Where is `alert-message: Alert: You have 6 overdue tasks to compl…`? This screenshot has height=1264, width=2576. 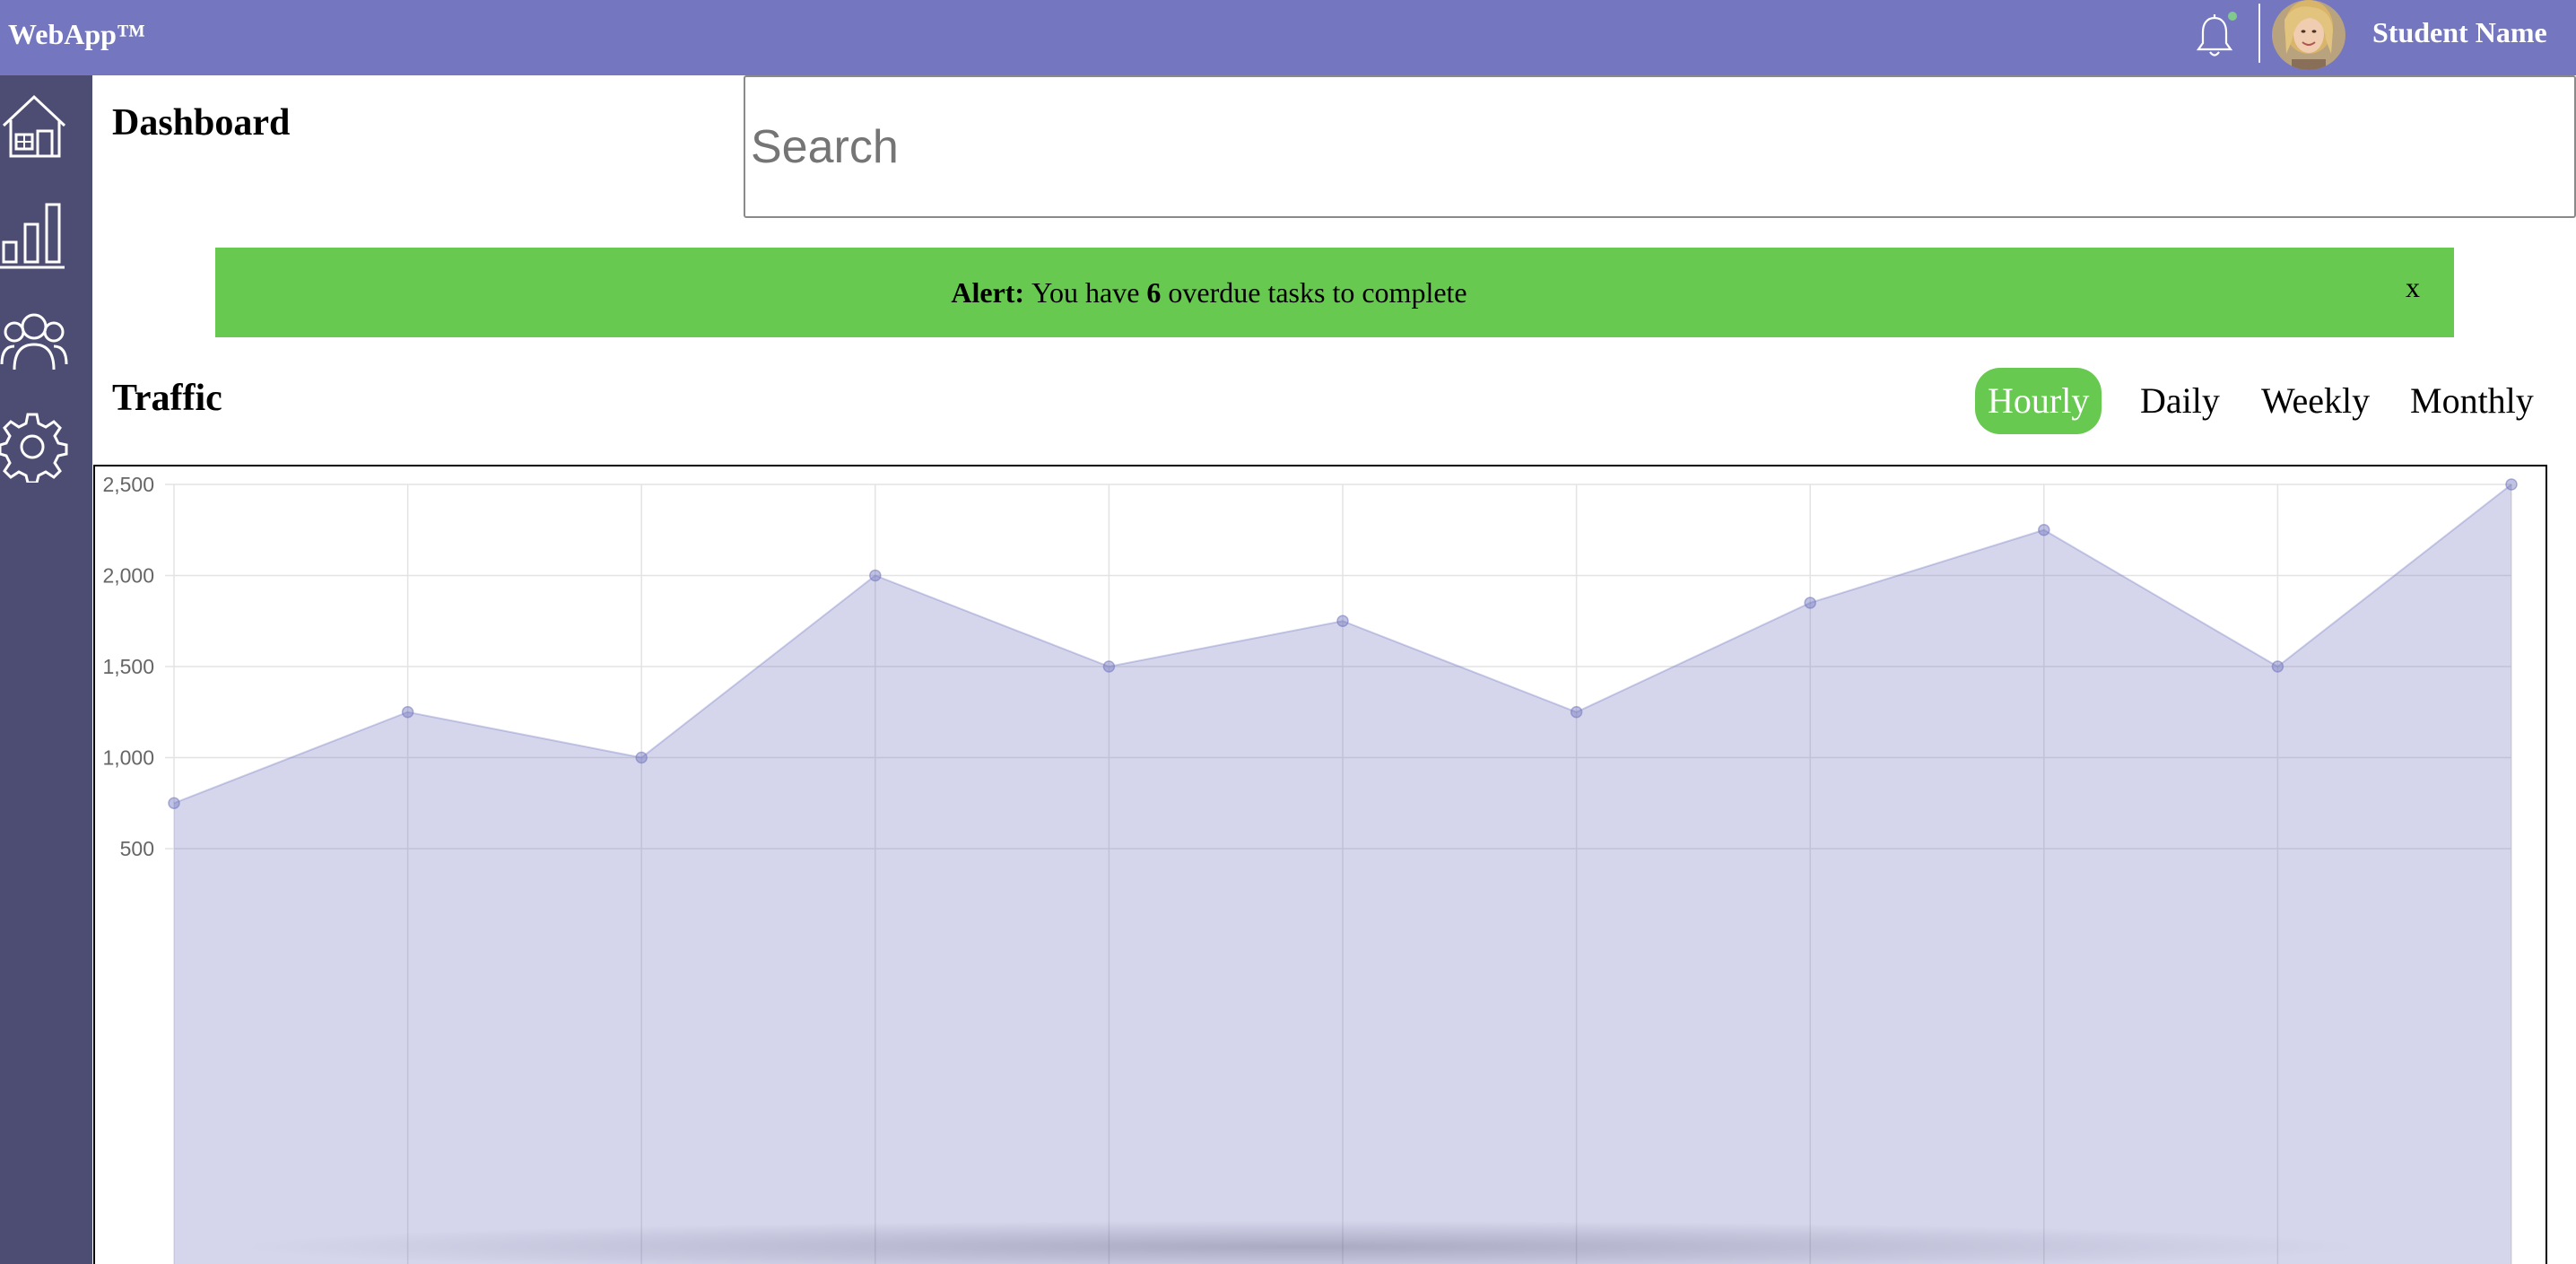 alert-message: Alert: You have 6 overdue tasks to compl… is located at coordinates (1209, 292).